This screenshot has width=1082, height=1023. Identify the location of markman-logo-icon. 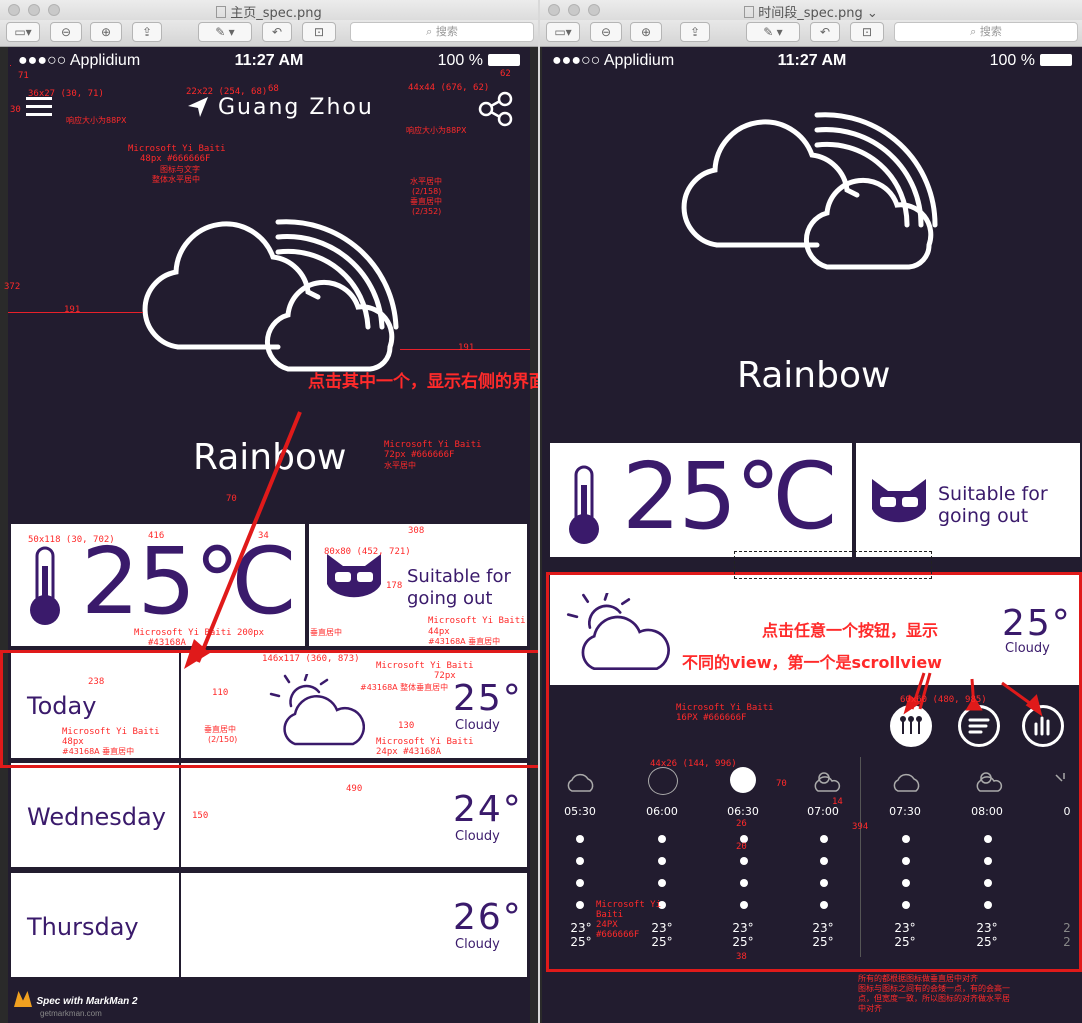
(23, 999).